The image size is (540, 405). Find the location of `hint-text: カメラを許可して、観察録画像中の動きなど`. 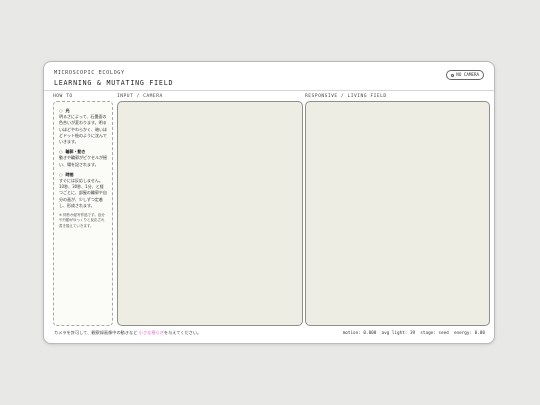

hint-text: カメラを許可して、観察録画像中の動きなど is located at coordinates (96, 332).